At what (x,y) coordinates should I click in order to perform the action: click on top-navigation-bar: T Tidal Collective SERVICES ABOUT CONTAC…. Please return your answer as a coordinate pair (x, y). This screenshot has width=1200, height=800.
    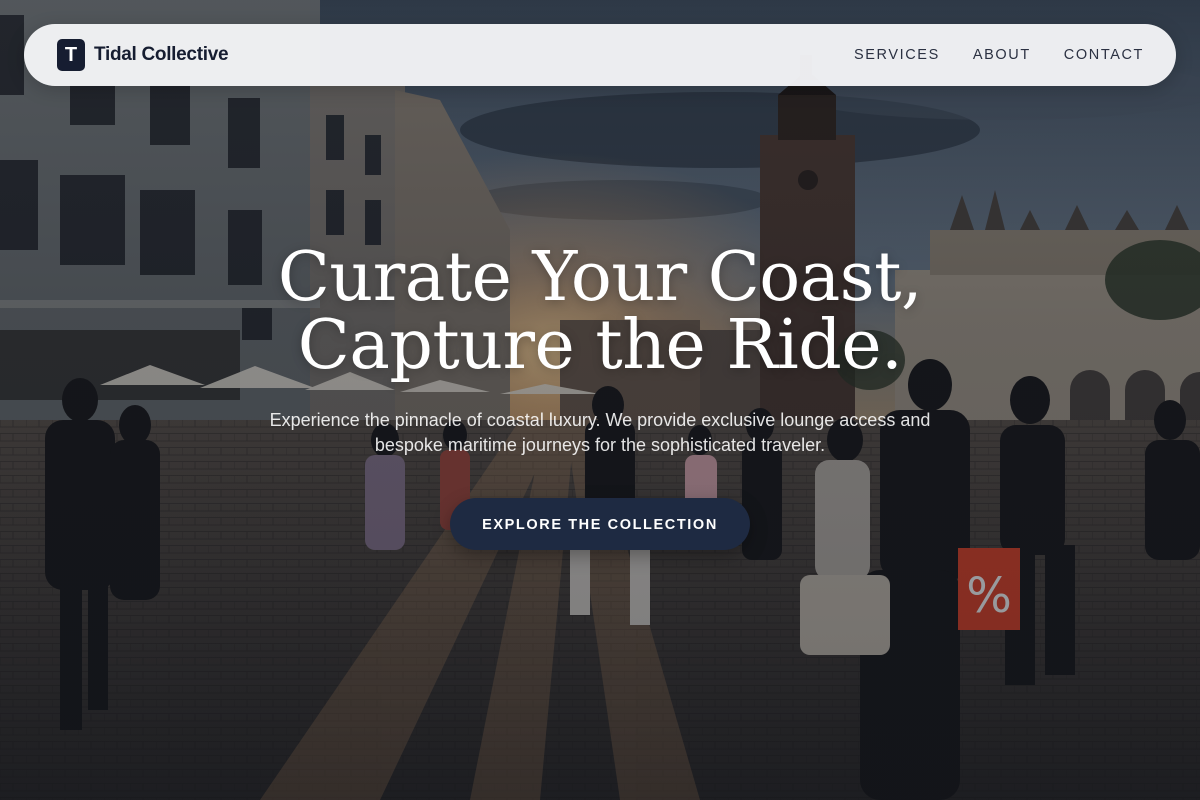
    Looking at the image, I should click on (600, 55).